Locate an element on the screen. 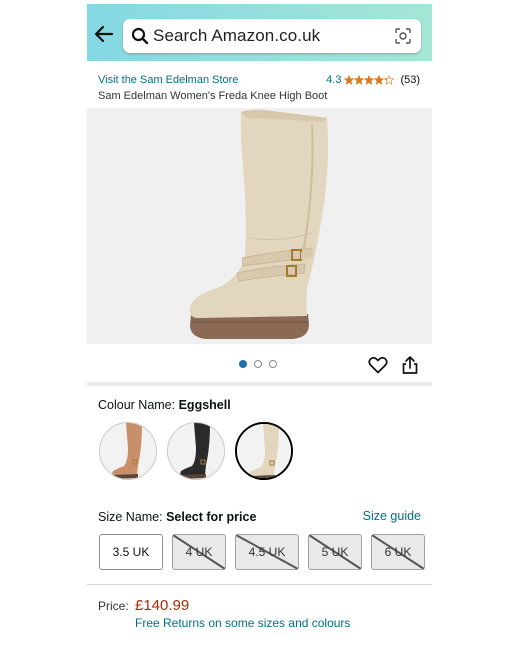  size-option-label: 4.5 UK is located at coordinates (267, 552).